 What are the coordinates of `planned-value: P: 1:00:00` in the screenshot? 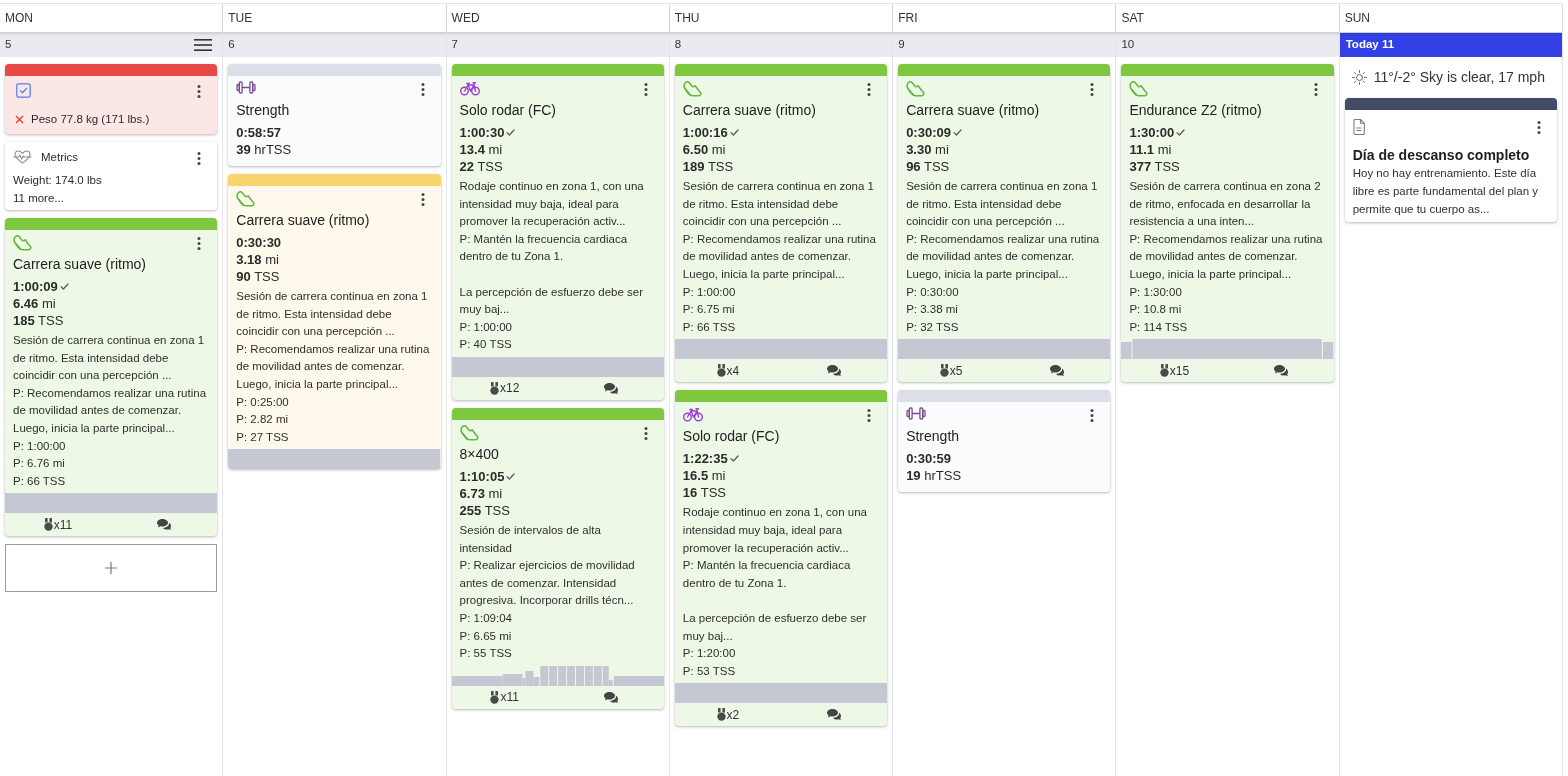 It's located at (709, 292).